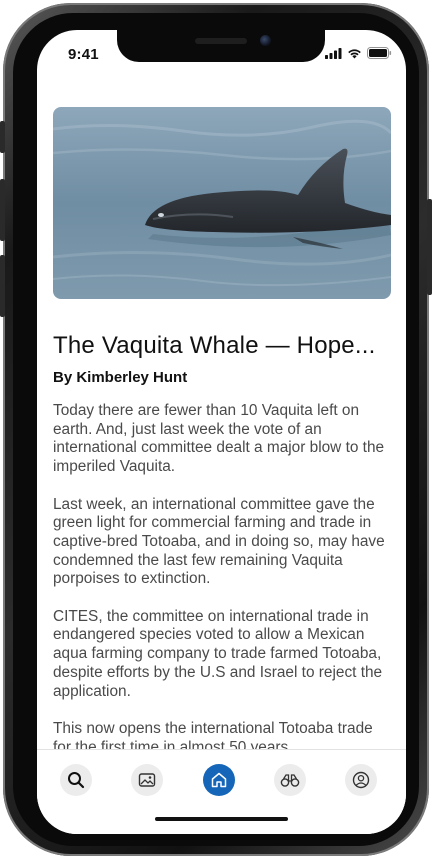  I want to click on bottom-tab-bar, so click(221, 791).